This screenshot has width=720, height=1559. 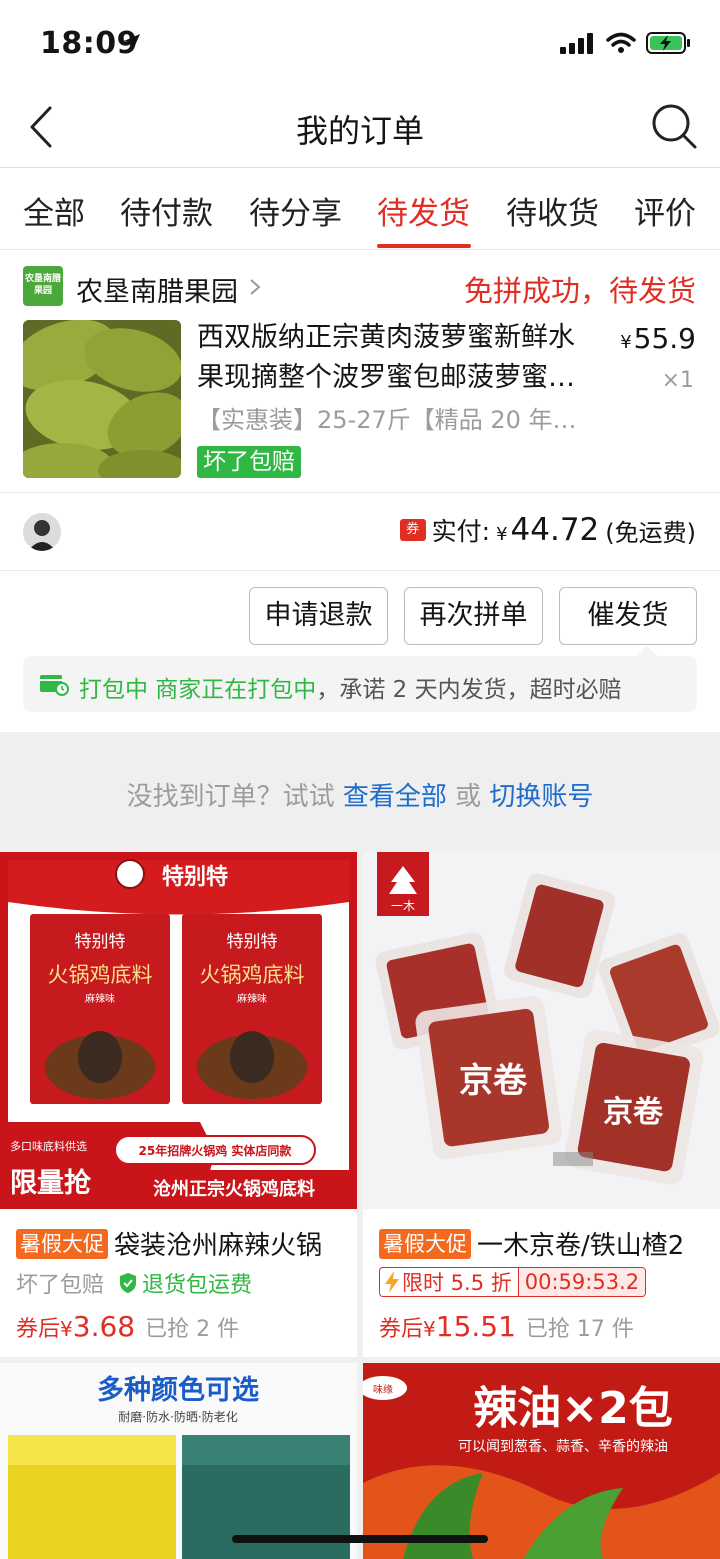 What do you see at coordinates (318, 616) in the screenshot?
I see `refund-button: 申请退款` at bounding box center [318, 616].